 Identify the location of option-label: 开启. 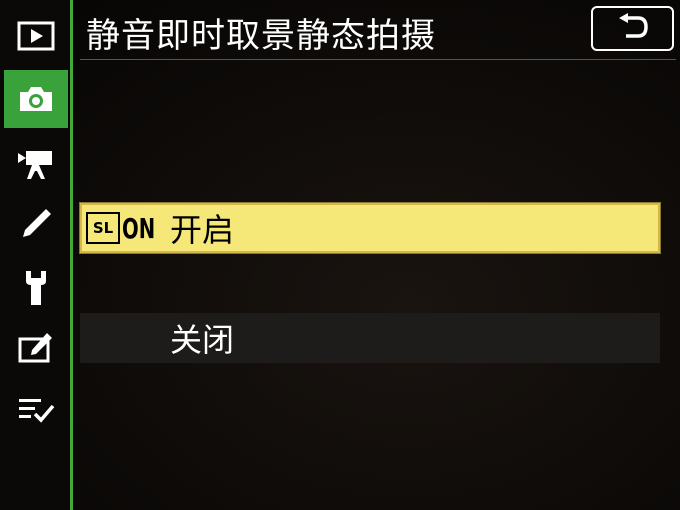
(202, 230).